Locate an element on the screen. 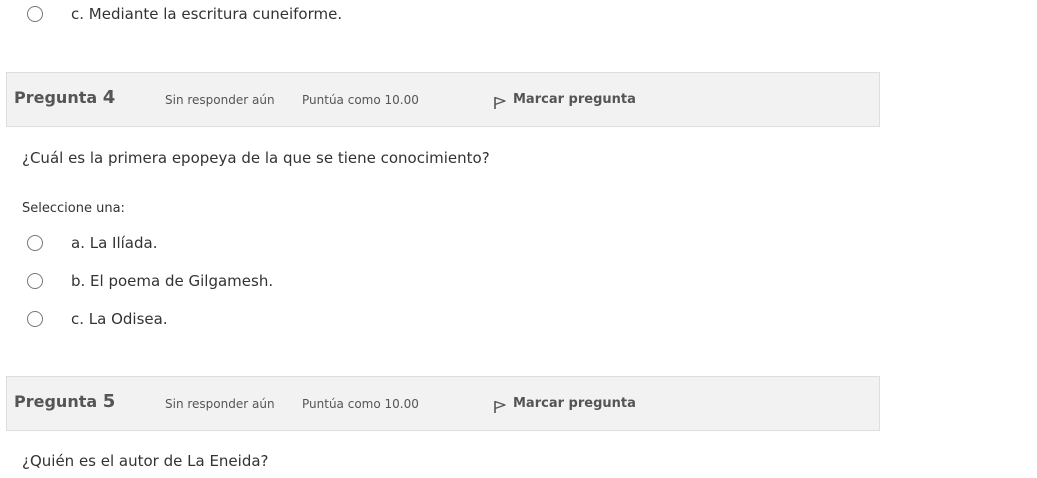  option-radio: c. Mediante la escritura cuneiforme. is located at coordinates (184, 14).